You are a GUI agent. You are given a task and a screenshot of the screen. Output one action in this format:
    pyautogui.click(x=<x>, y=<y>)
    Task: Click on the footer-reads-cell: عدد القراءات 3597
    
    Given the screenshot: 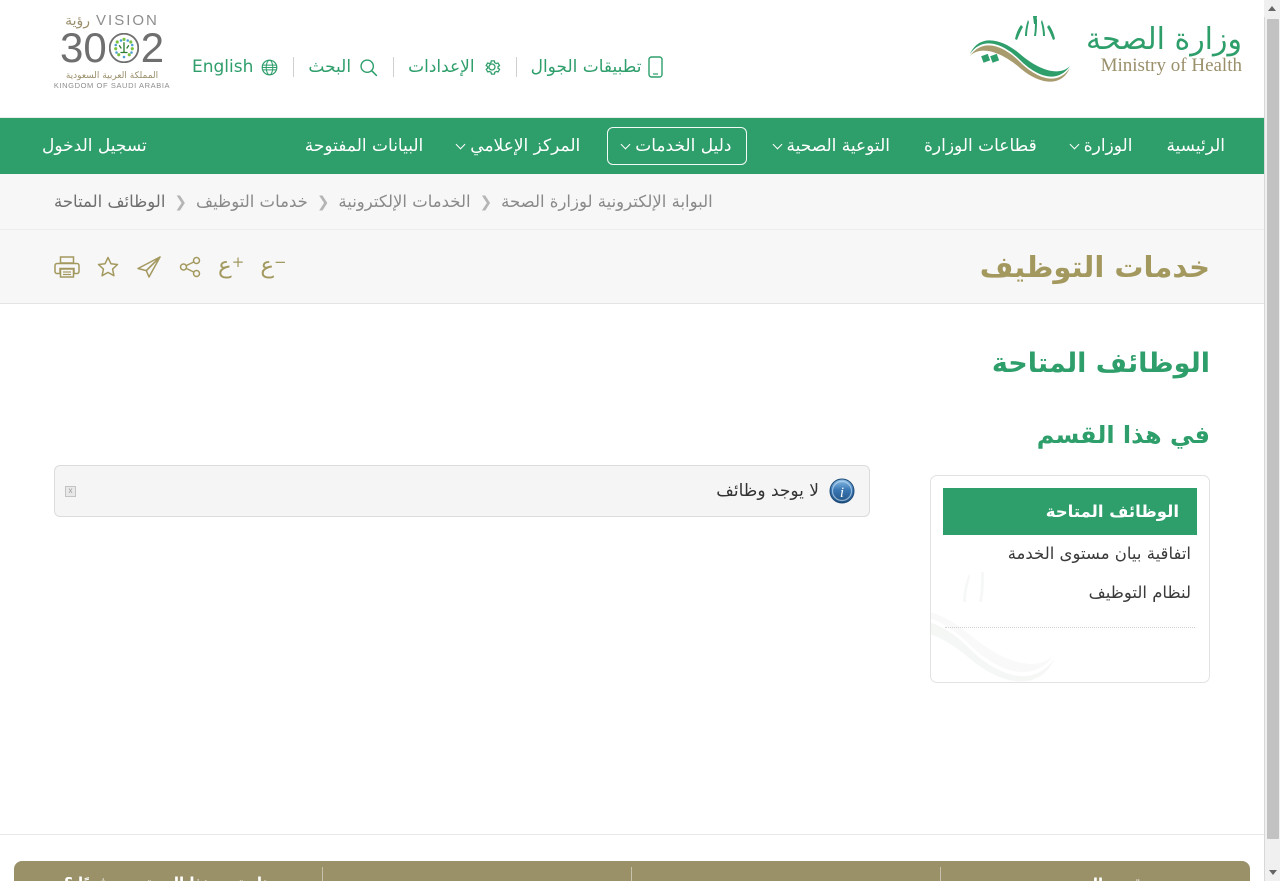 What is the action you would take?
    pyautogui.click(x=786, y=871)
    